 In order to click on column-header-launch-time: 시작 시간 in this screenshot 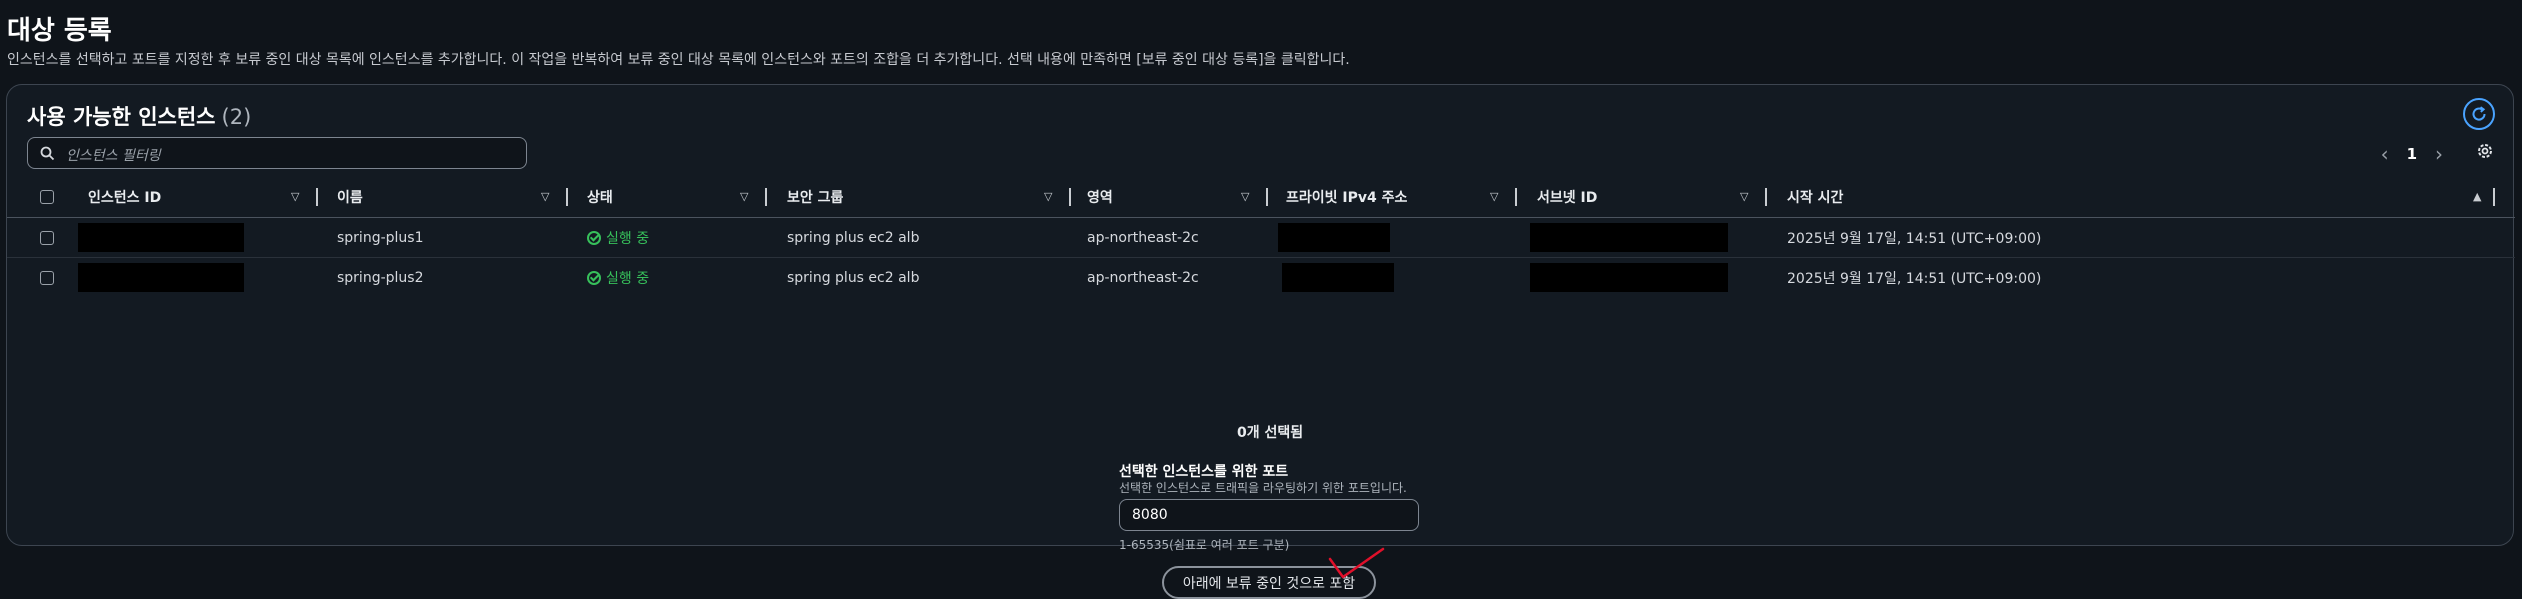, I will do `click(1815, 197)`.